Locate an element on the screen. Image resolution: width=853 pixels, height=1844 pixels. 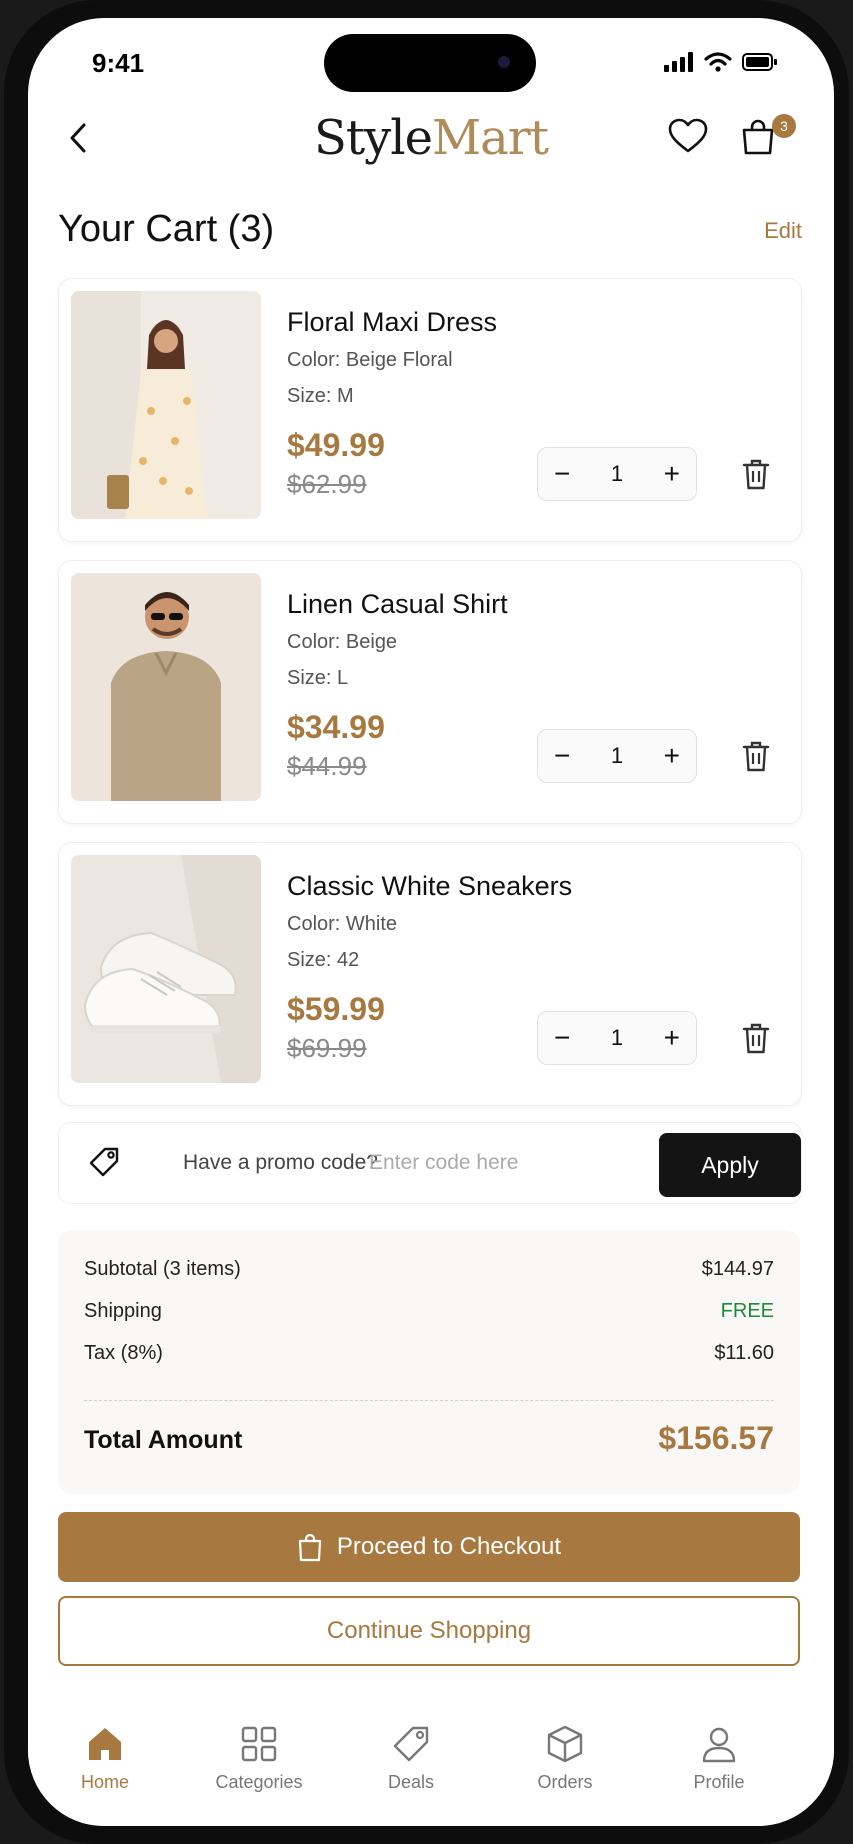
subtotal-row: Subtotal (3 items) $144.97 is located at coordinates (429, 1269).